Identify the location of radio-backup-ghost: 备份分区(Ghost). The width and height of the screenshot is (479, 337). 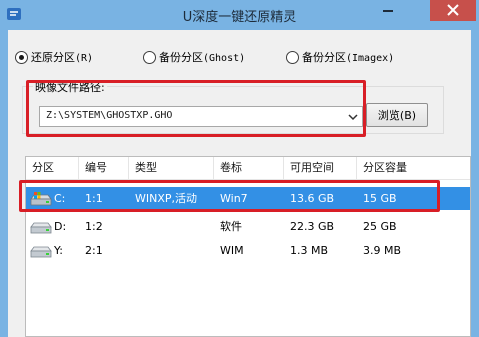
(194, 57).